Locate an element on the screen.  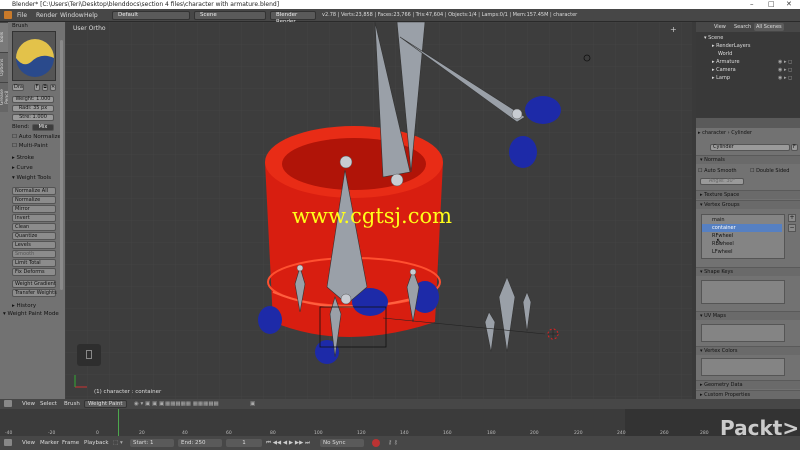
menu-brush: Brush is located at coordinates (72, 404).